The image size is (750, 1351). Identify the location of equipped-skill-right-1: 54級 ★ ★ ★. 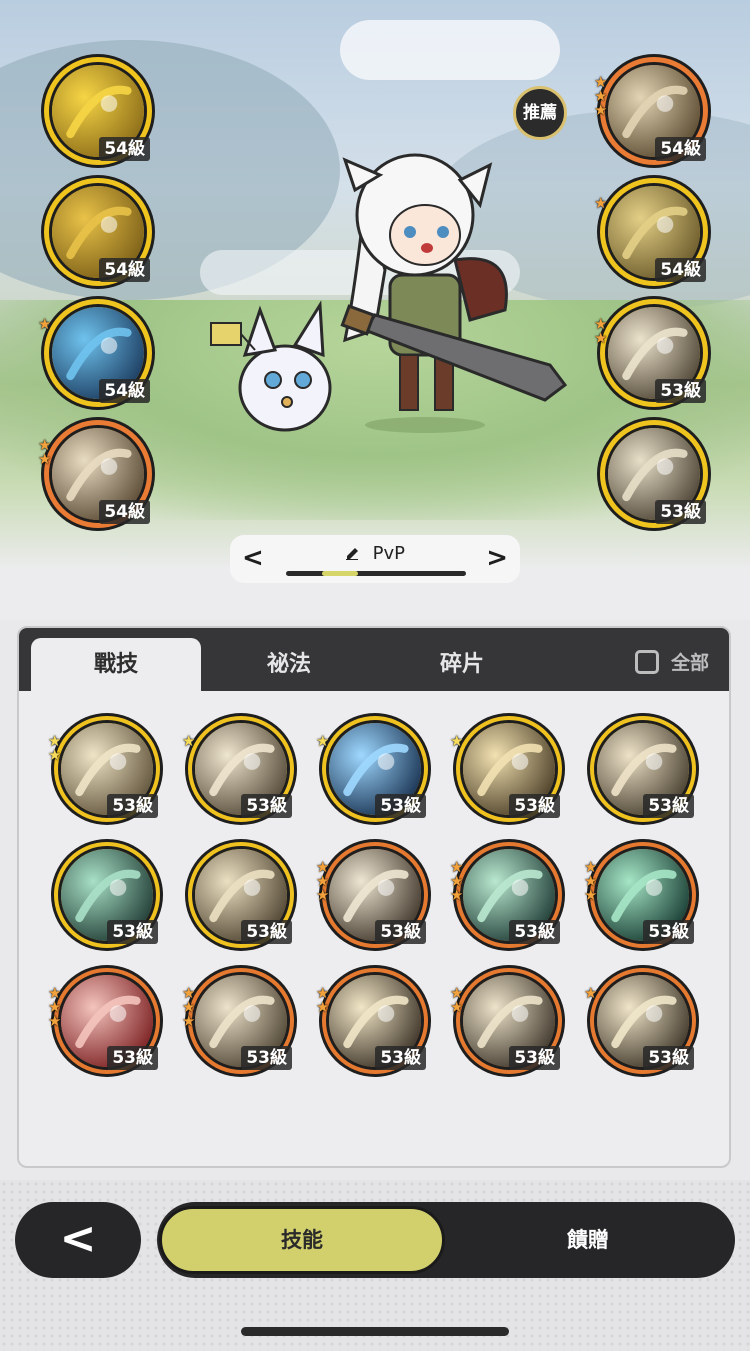
(651, 111).